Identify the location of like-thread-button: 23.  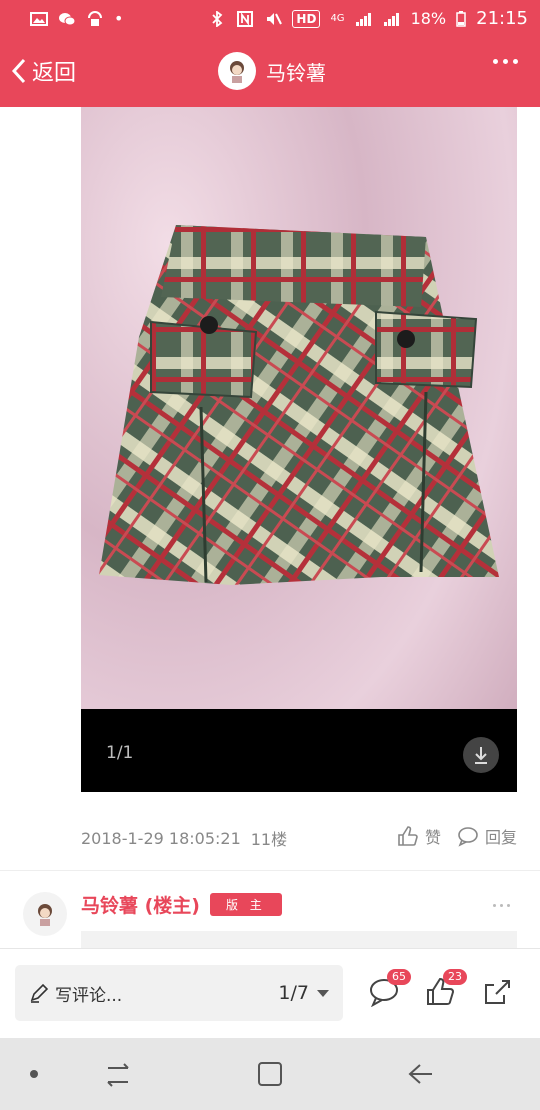
(446, 990).